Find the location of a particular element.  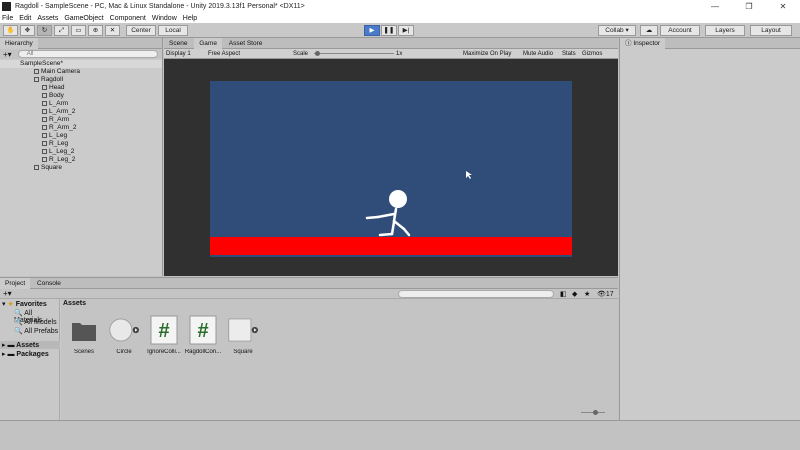

asset-item: Scenes is located at coordinates (84, 335).